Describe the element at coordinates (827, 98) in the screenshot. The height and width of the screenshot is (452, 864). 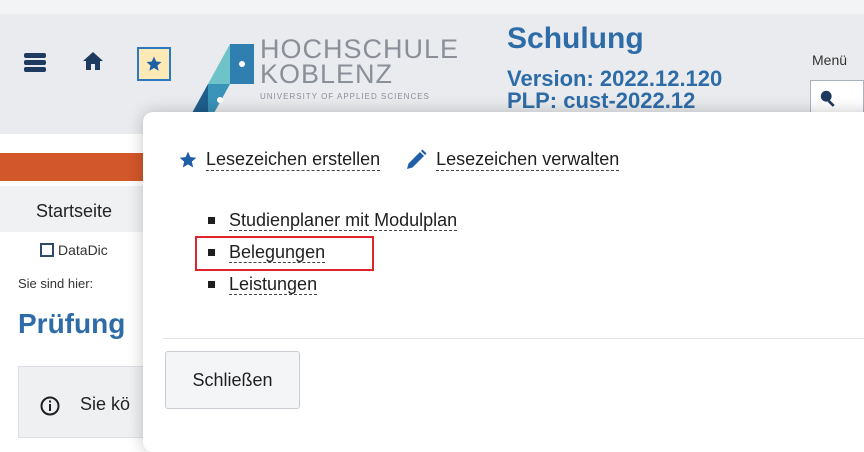
I see `search-icon` at that location.